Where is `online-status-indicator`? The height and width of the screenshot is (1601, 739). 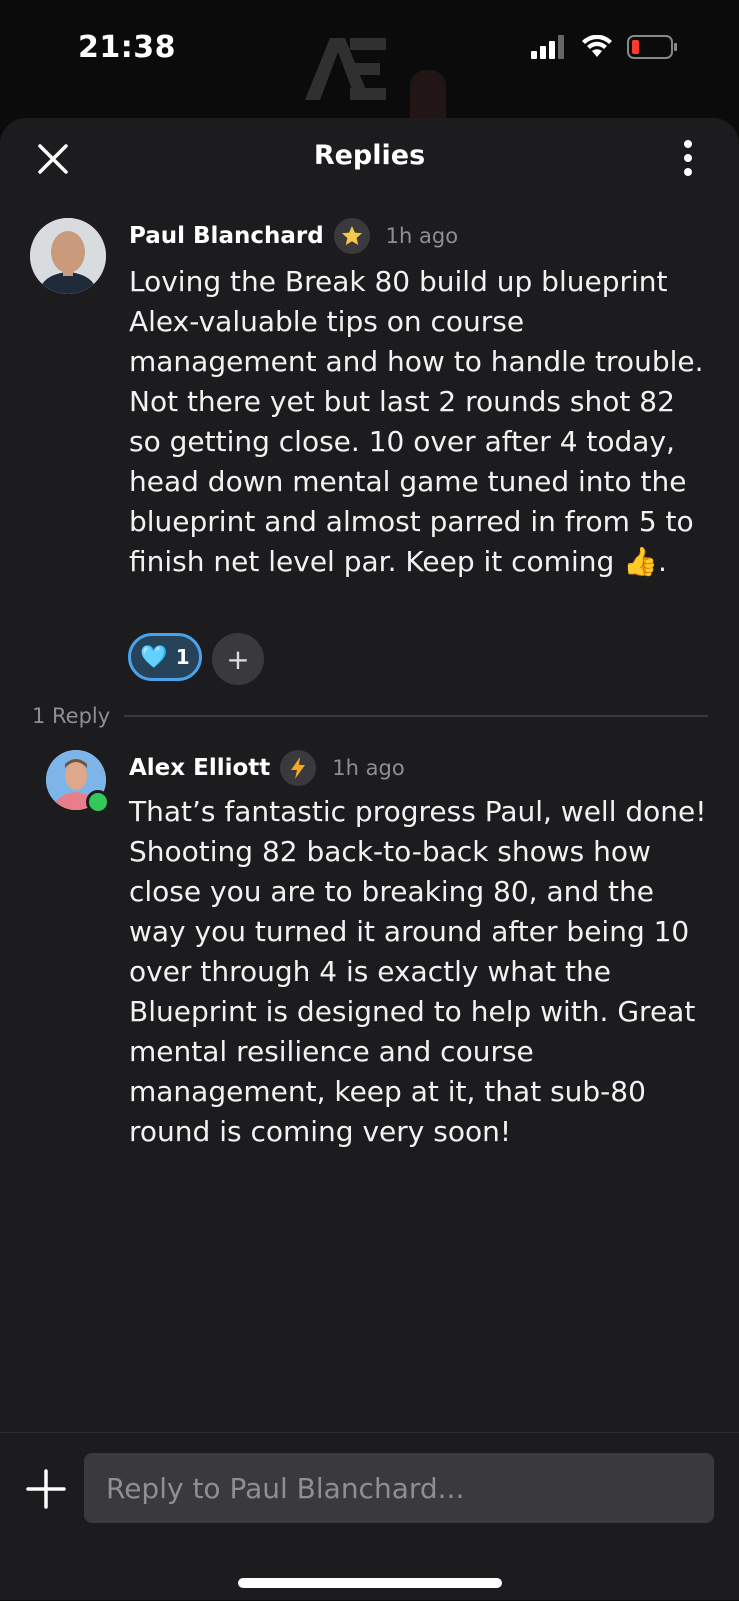
online-status-indicator is located at coordinates (98, 802).